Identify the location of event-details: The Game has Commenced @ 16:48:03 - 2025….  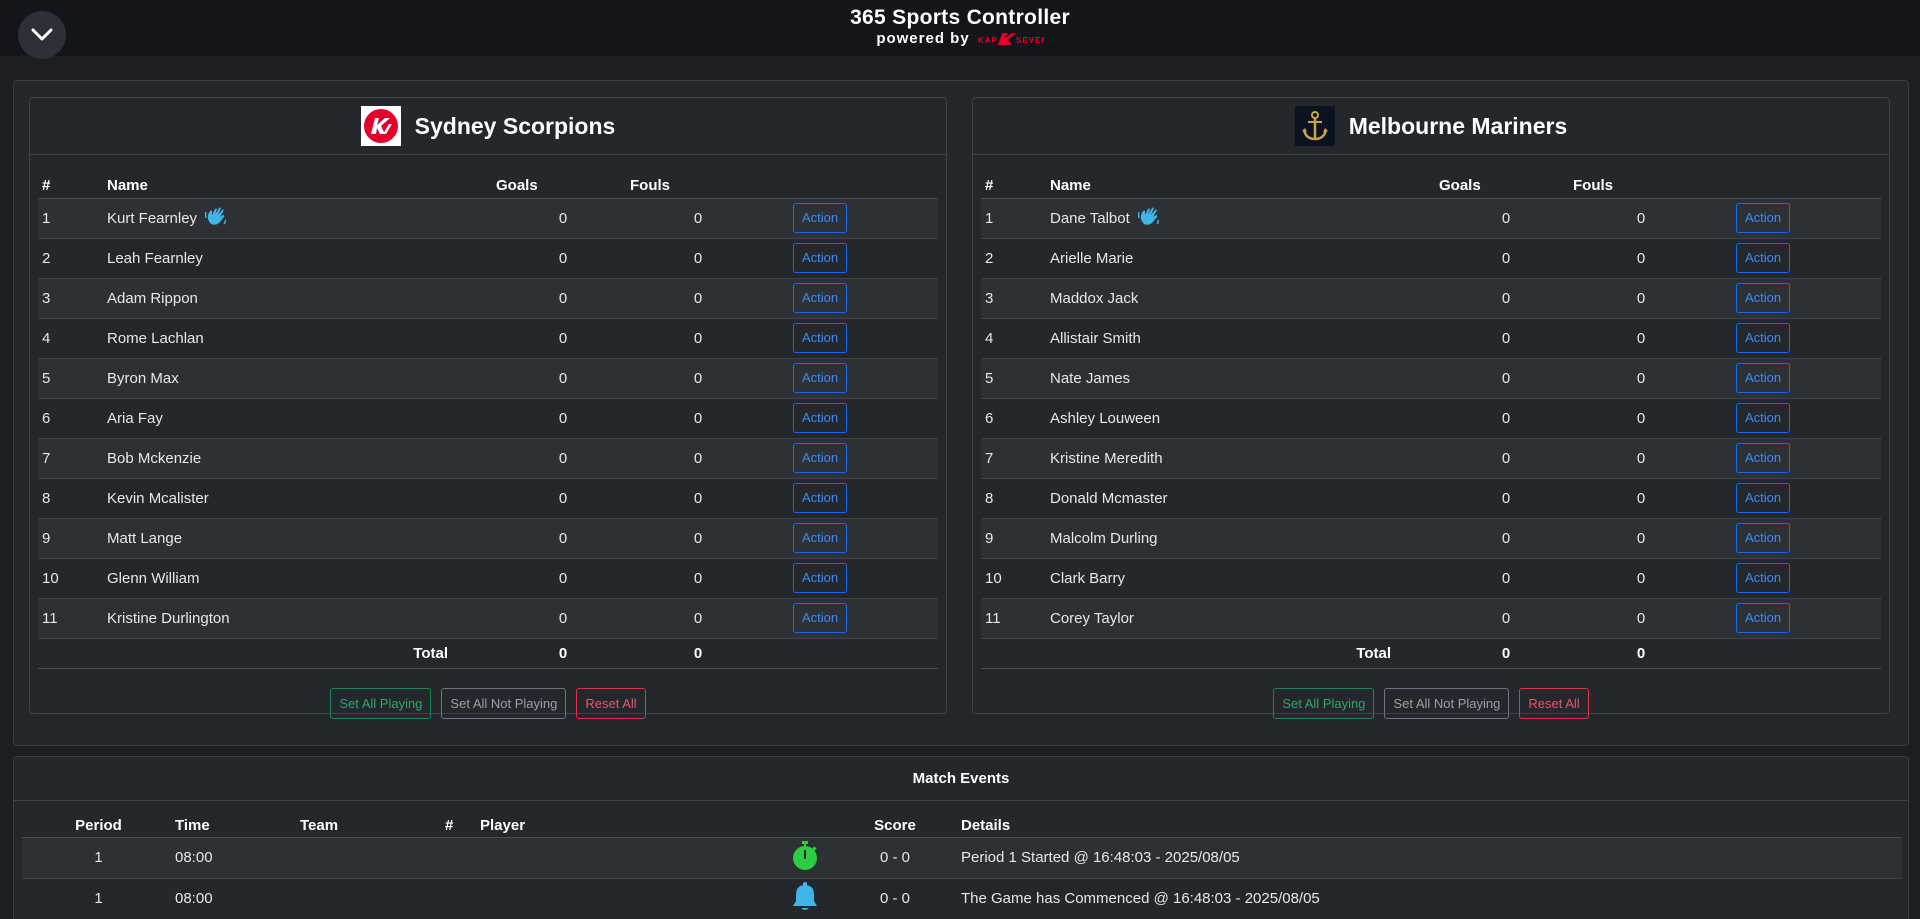
(1421, 898).